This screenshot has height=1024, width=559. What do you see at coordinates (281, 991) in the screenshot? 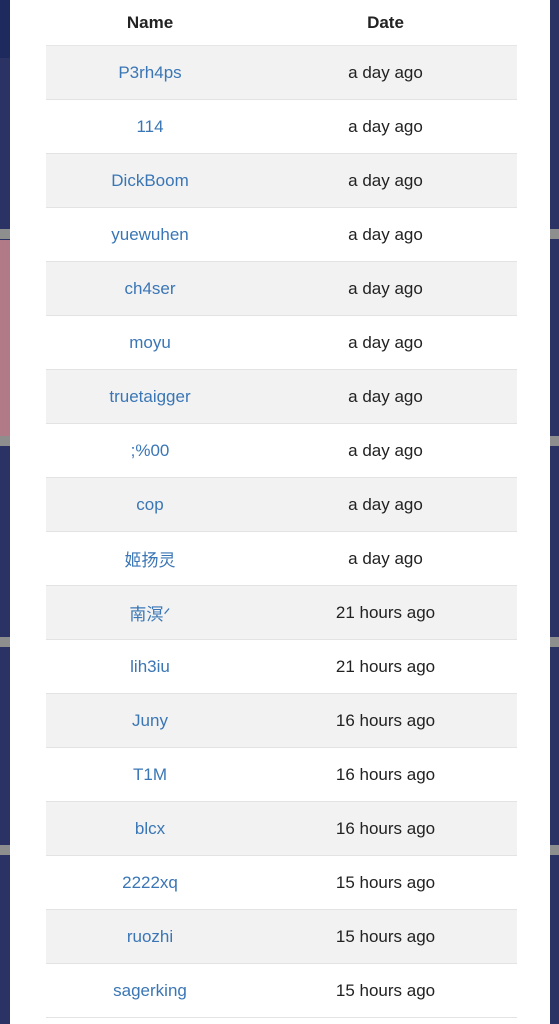
I see `table-row: sagerking 15 hours ago` at bounding box center [281, 991].